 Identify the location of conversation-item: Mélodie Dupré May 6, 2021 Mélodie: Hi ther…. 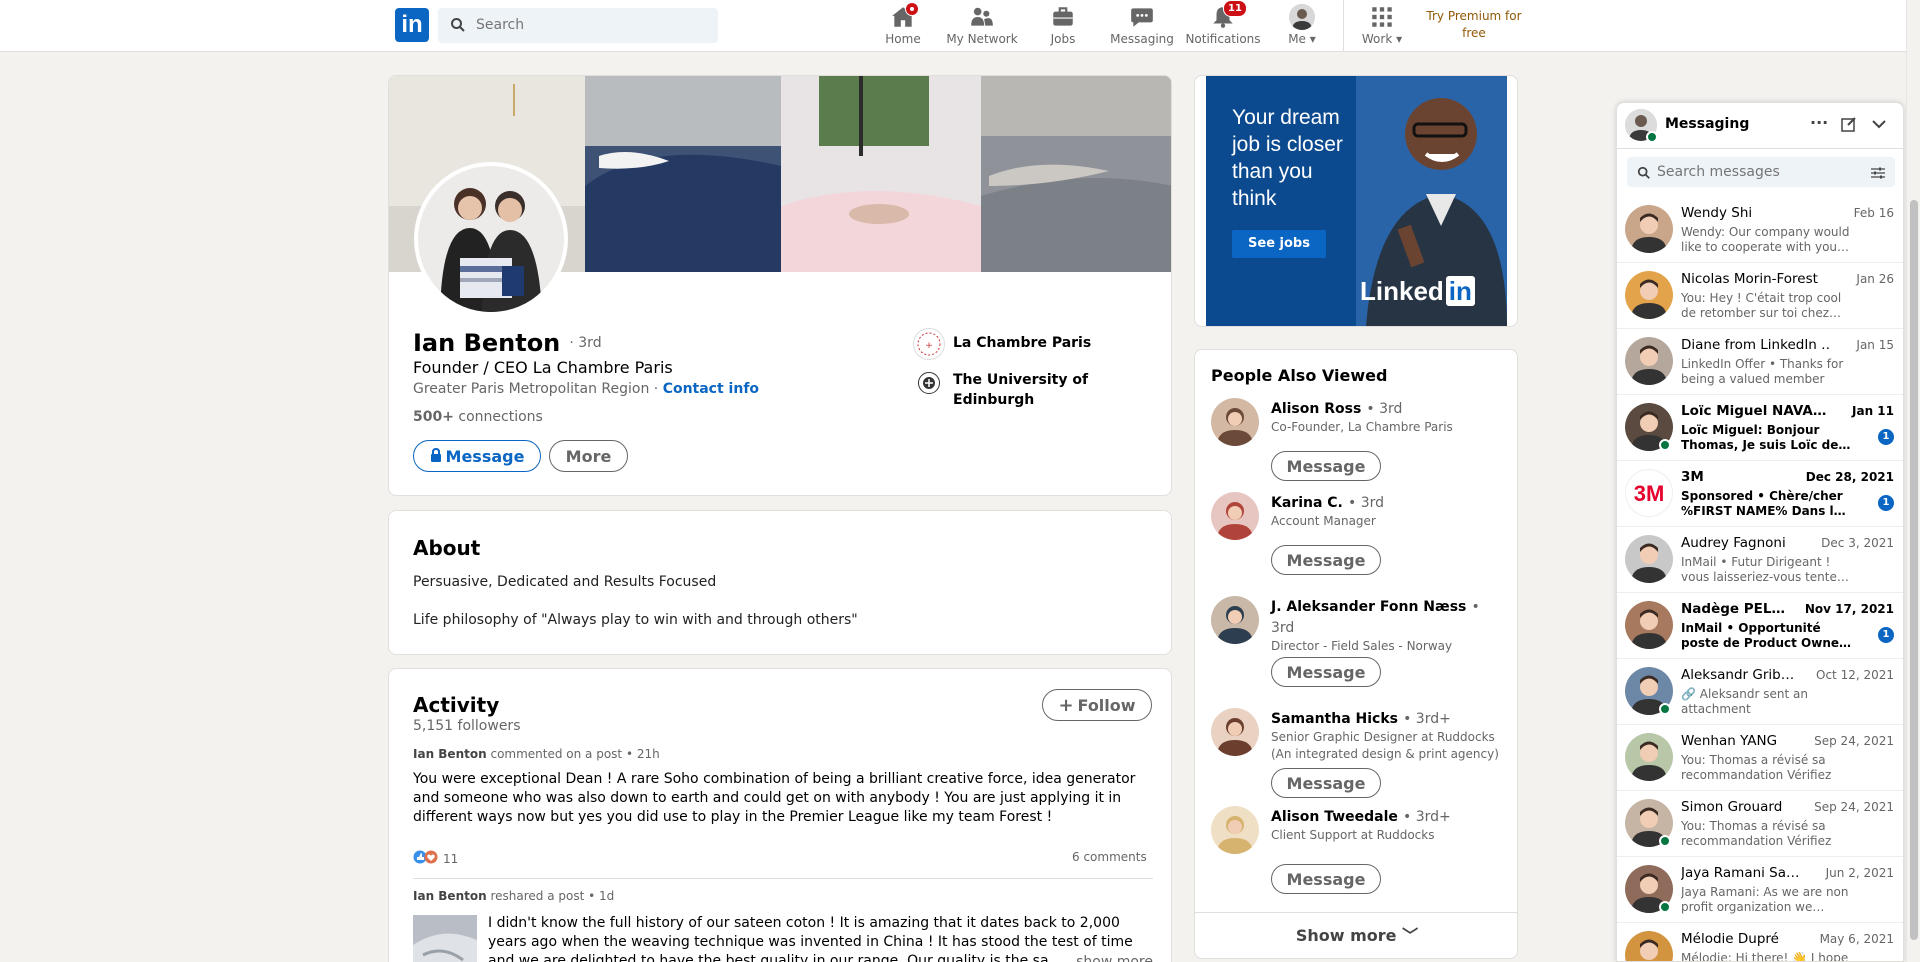
(1760, 942).